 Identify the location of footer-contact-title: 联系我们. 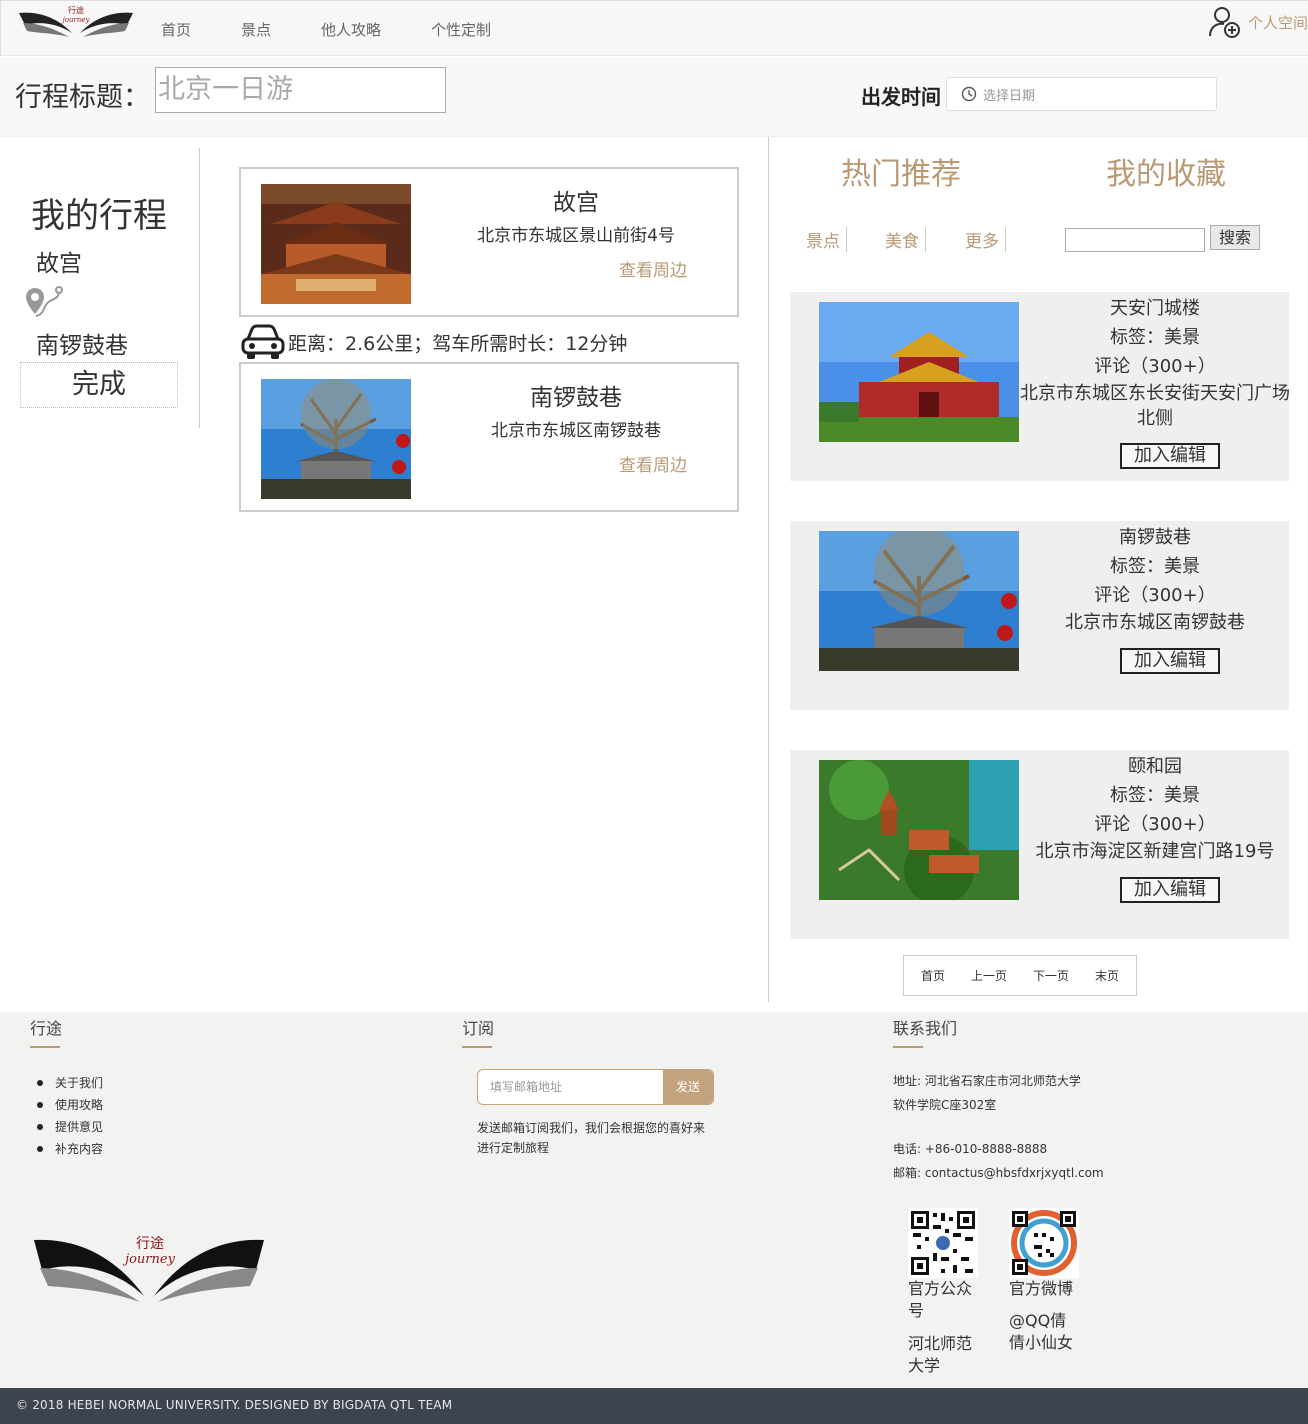
(925, 1028).